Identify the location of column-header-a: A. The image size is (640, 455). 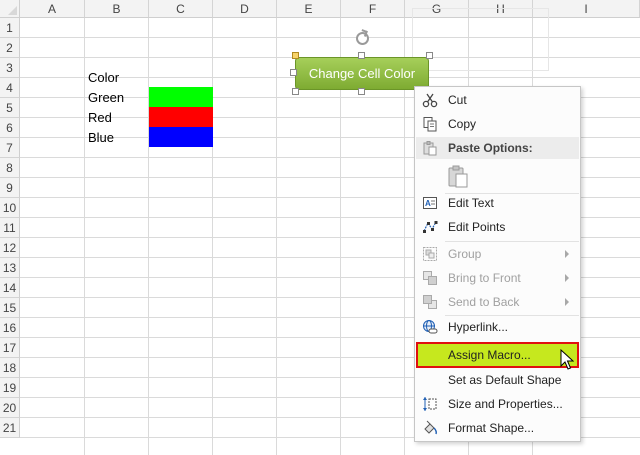
(52, 9).